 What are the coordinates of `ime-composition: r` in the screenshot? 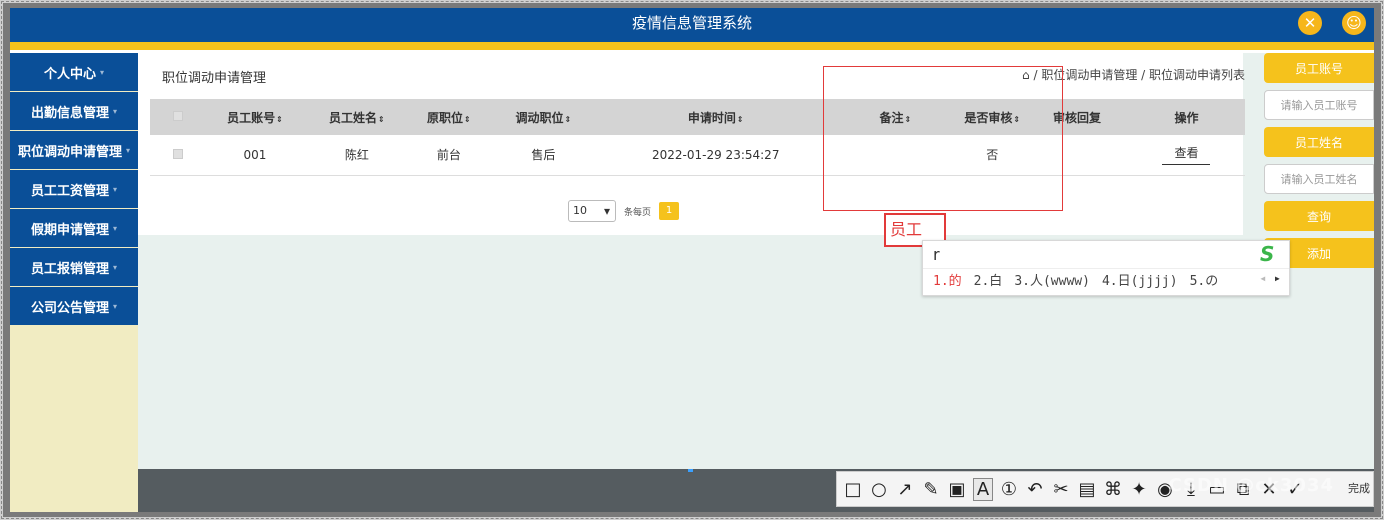 It's located at (1106, 255).